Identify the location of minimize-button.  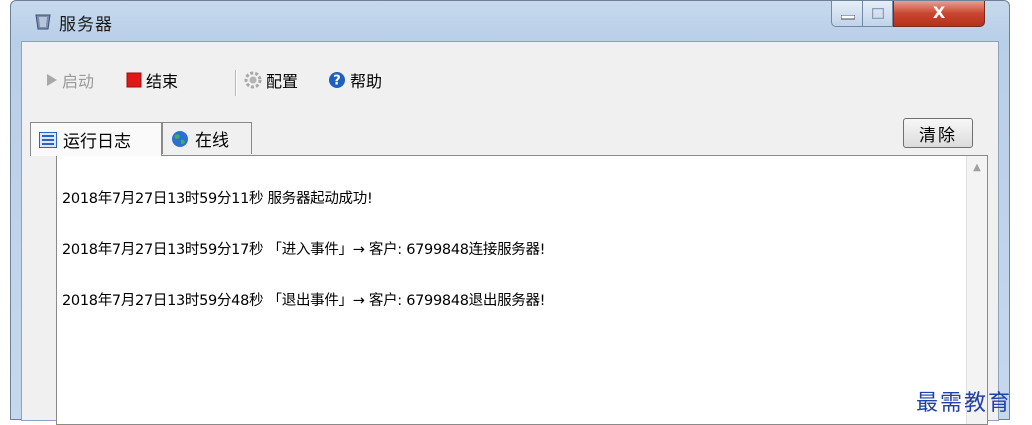
(847, 14).